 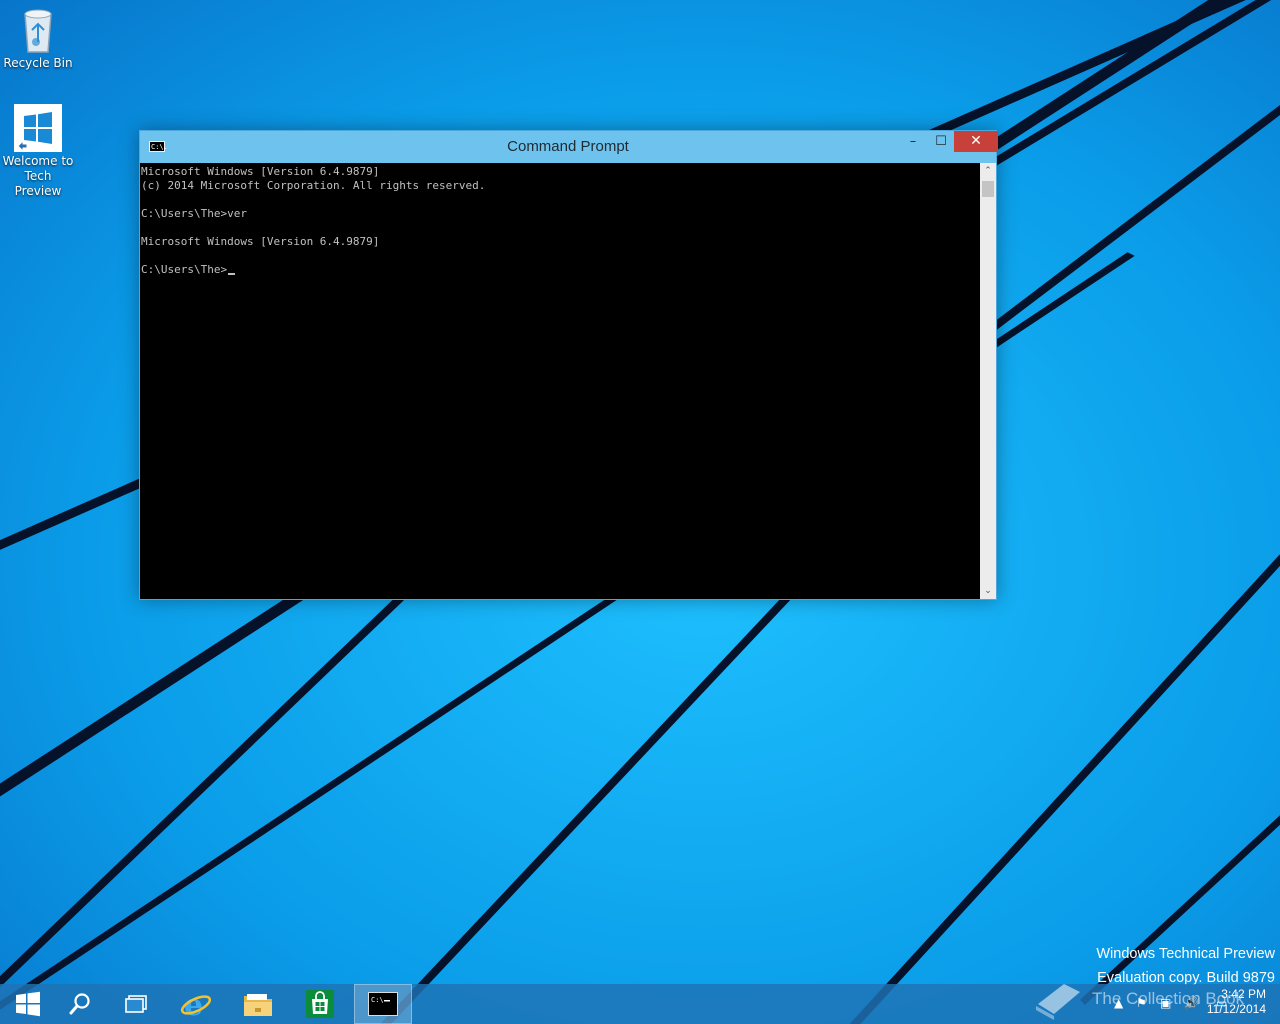 I want to click on network-icon: ▣, so click(x=1165, y=1003).